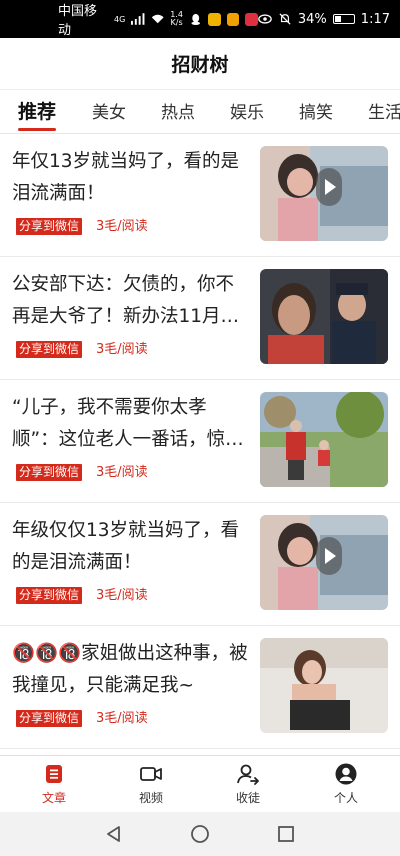 This screenshot has height=856, width=400. I want to click on article-item: 公安部下达：欠债的，你不再是大爷了！新办法11月… 分享到微信 3毛/阅读, so click(200, 318).